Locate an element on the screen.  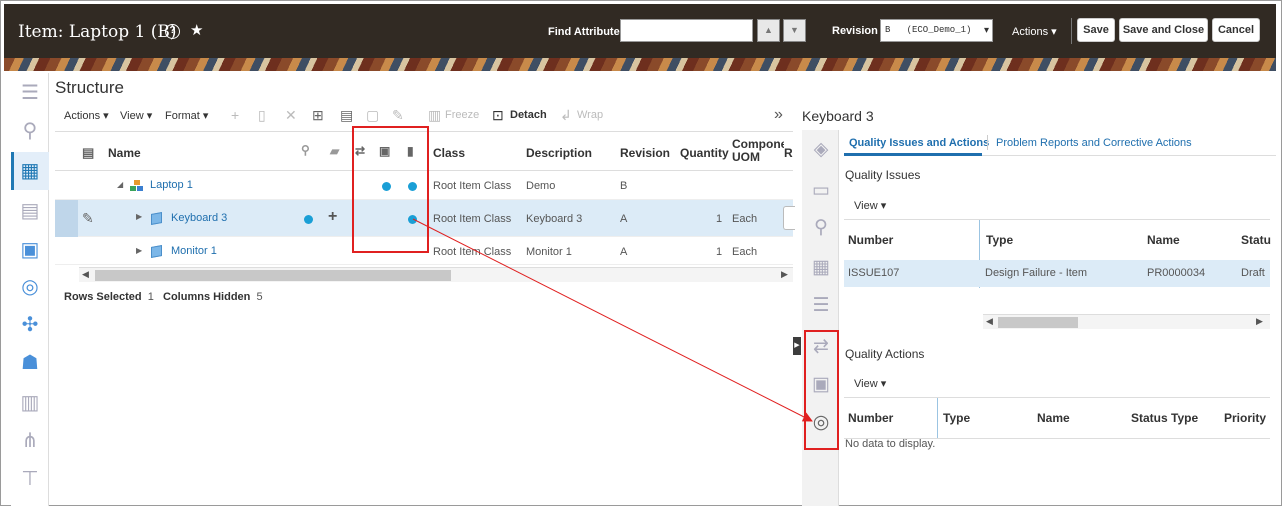
qa-header-status-type: Status Type is located at coordinates (1164, 418).